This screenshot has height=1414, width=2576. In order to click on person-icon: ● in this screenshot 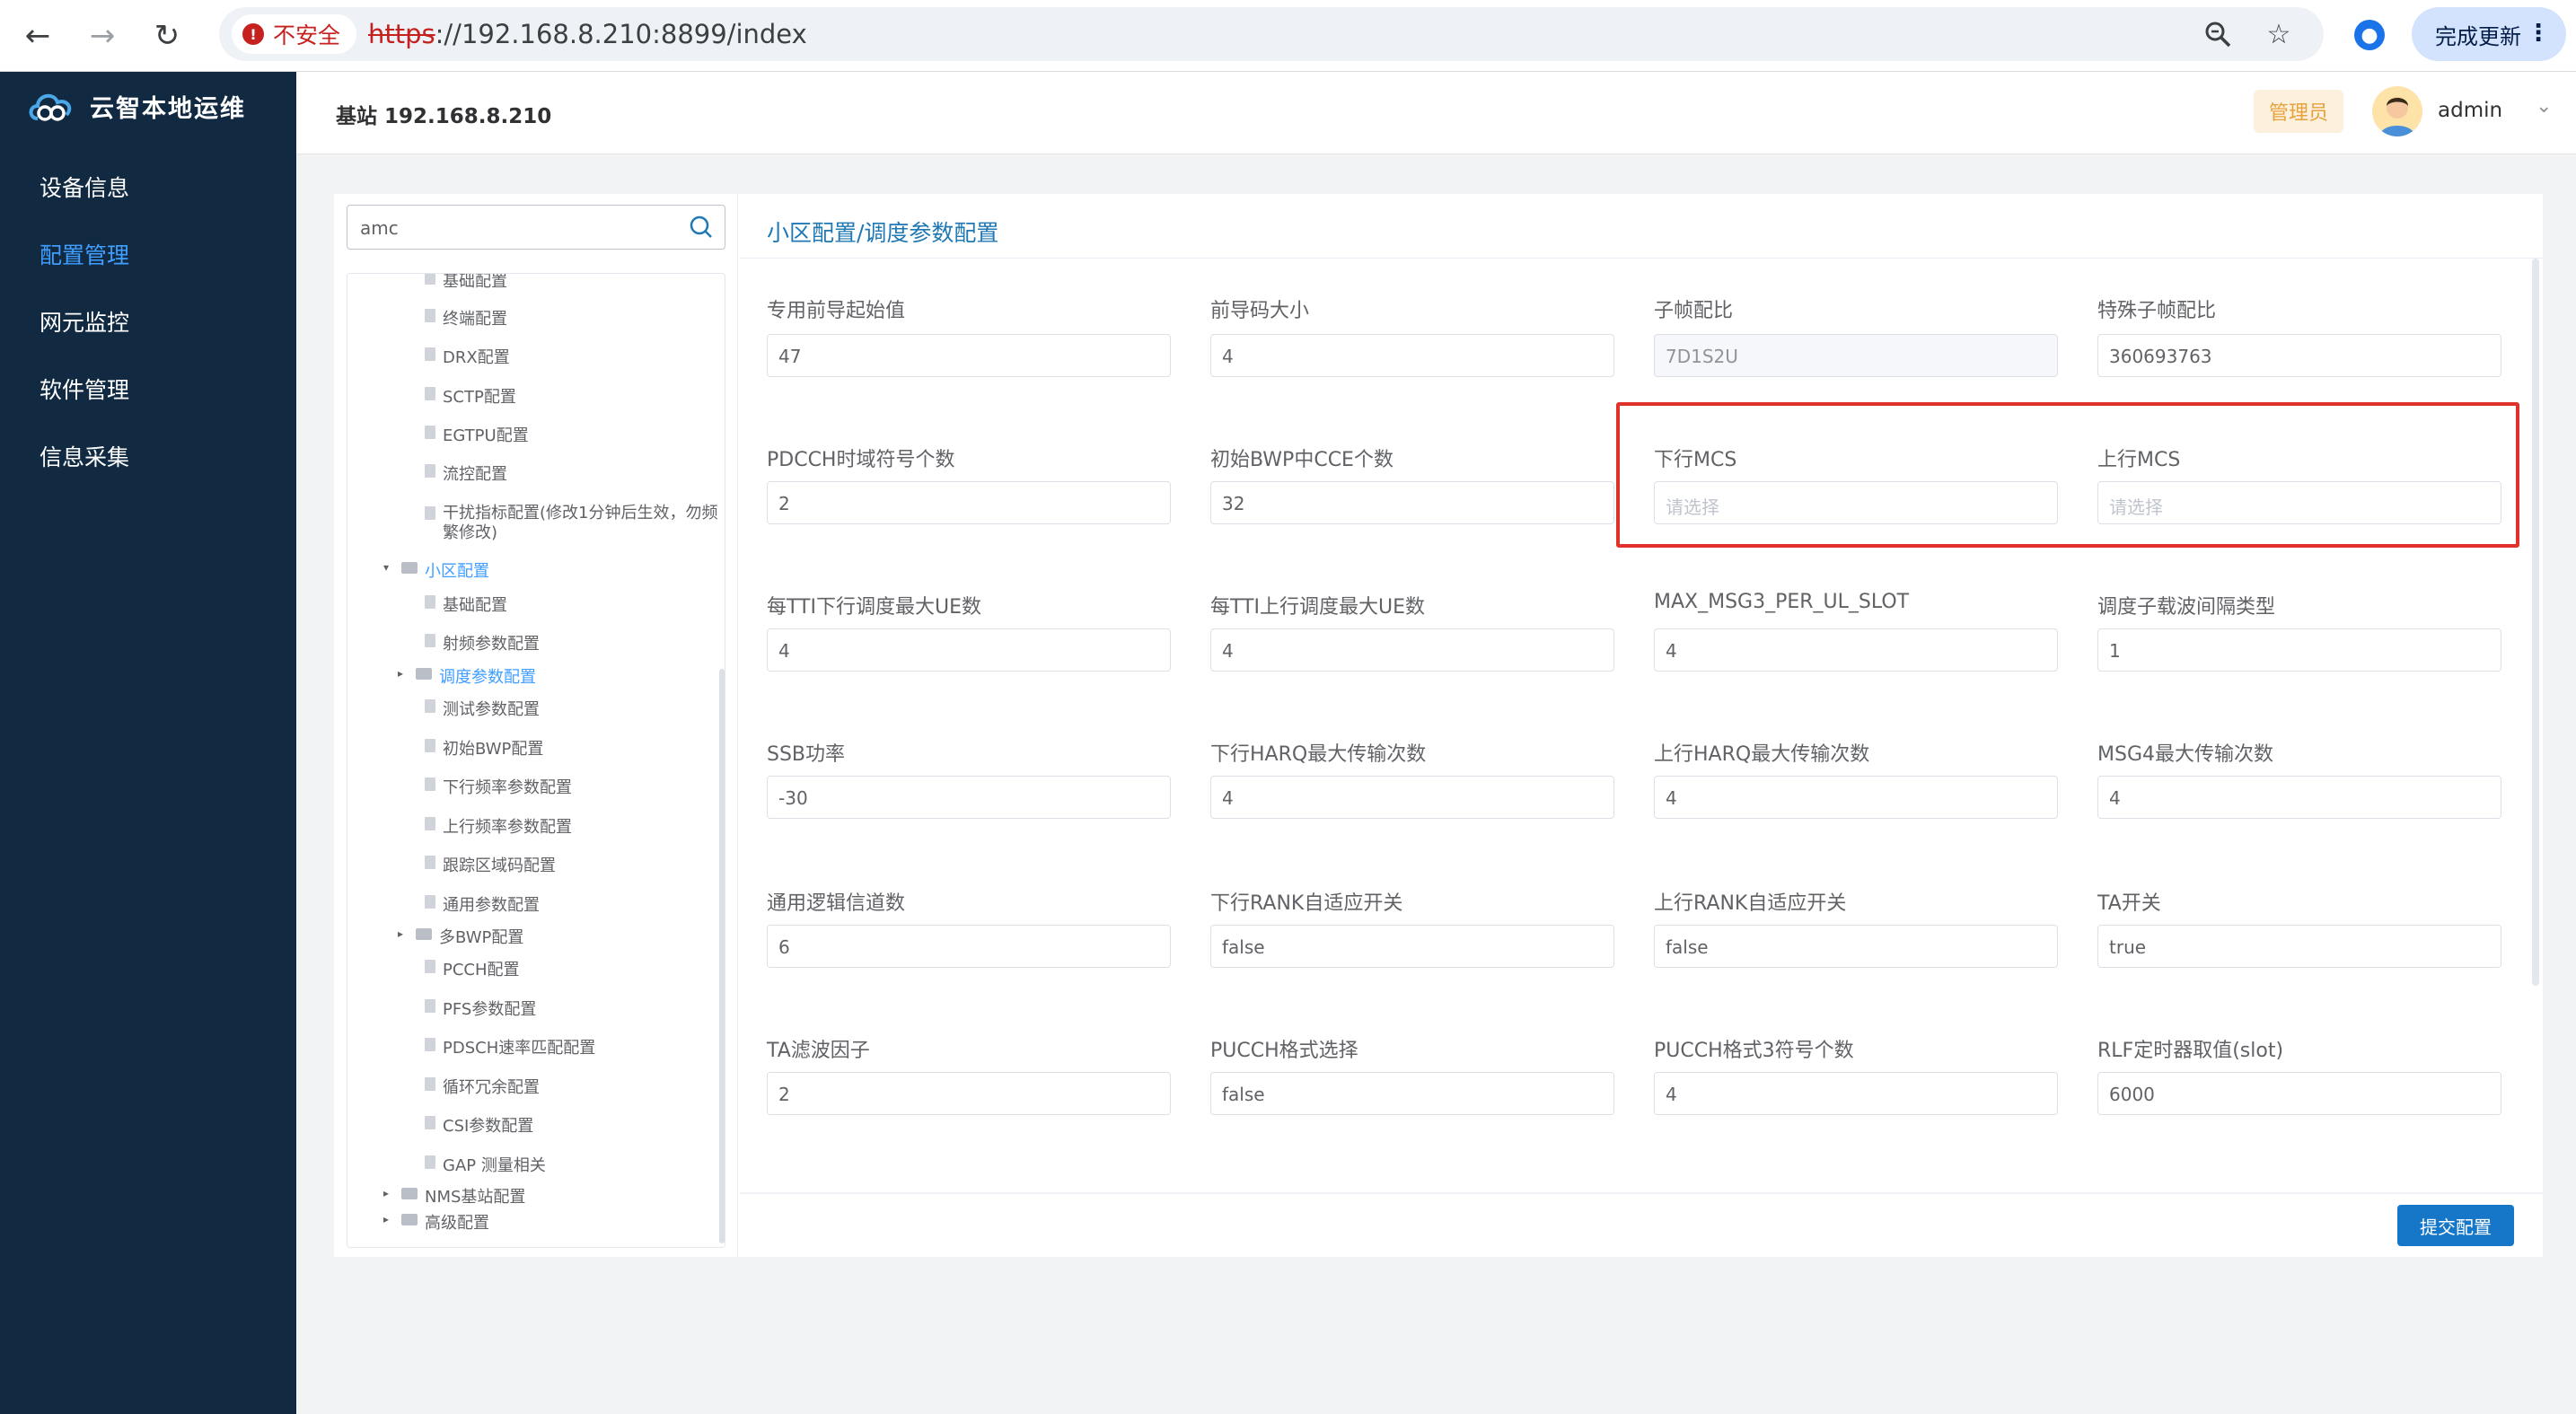, I will do `click(2369, 35)`.